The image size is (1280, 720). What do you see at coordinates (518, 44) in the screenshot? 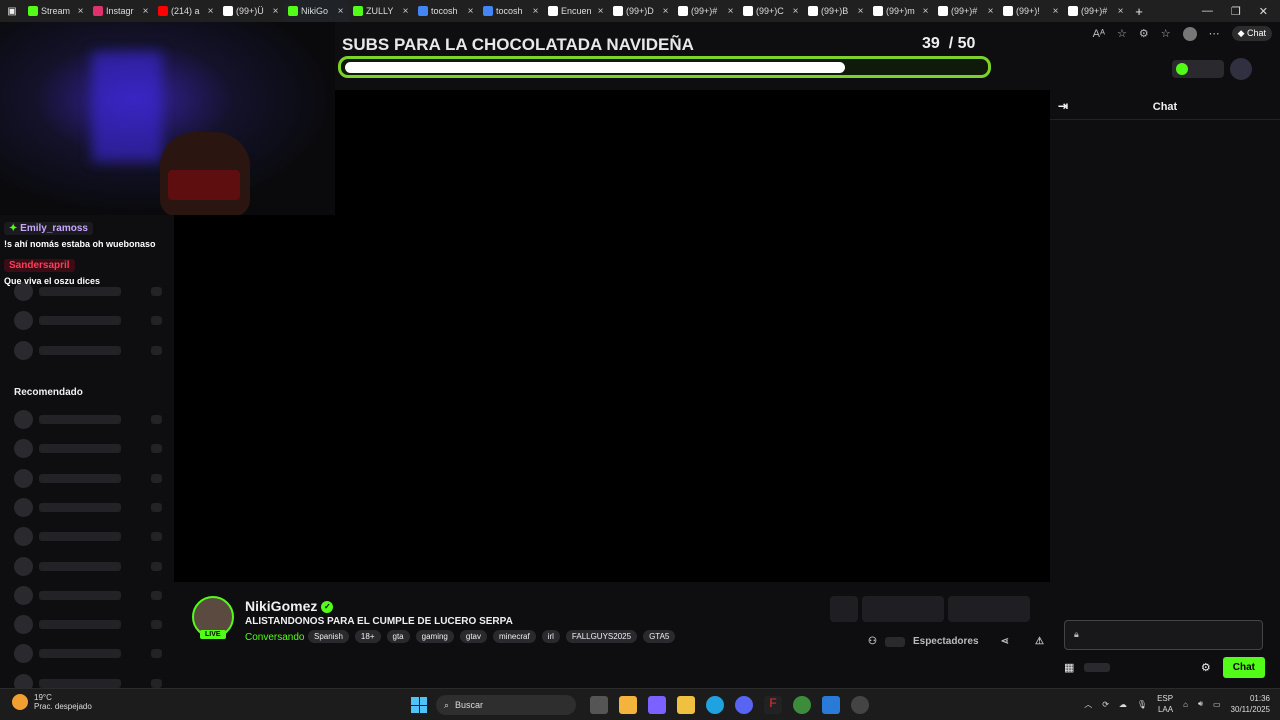
I see `goal-title: SUBS PARA LA CHOCOLATADA NAVIDEÑA` at bounding box center [518, 44].